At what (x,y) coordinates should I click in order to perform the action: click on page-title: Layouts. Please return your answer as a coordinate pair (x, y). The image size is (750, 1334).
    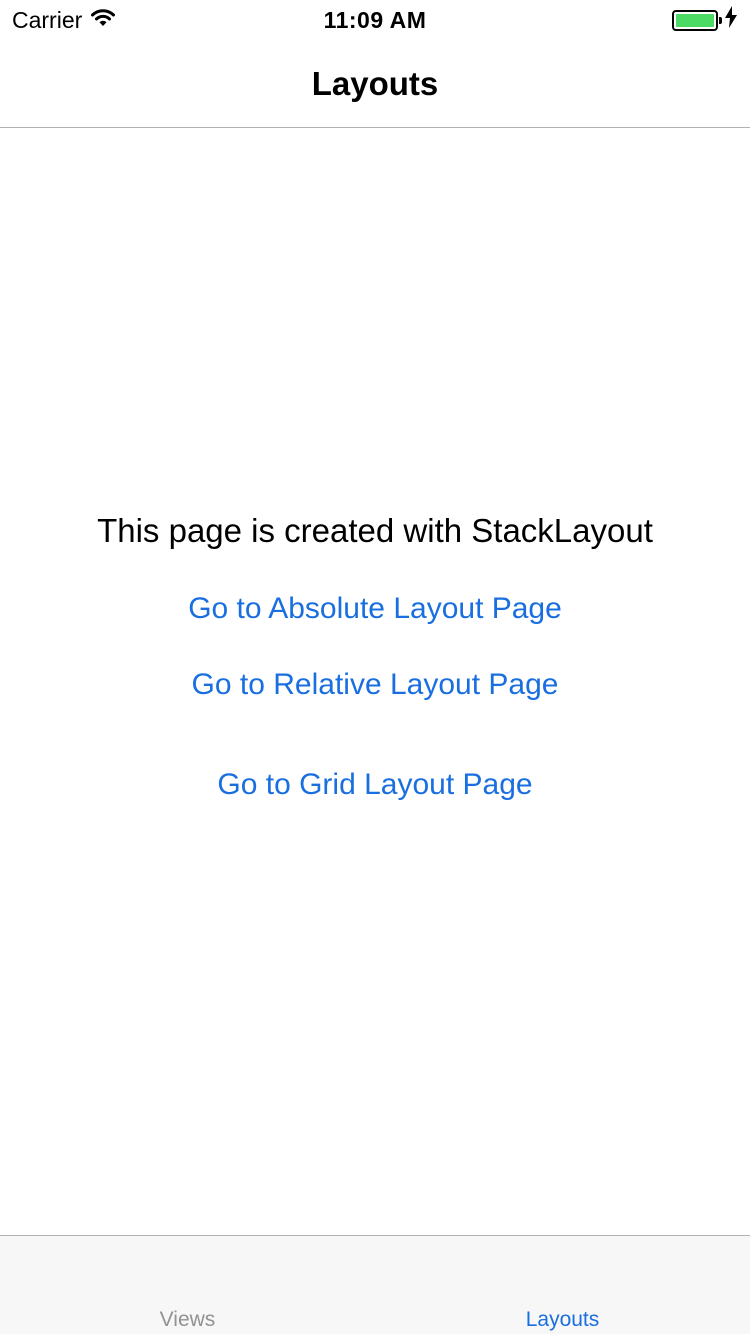
    Looking at the image, I should click on (375, 83).